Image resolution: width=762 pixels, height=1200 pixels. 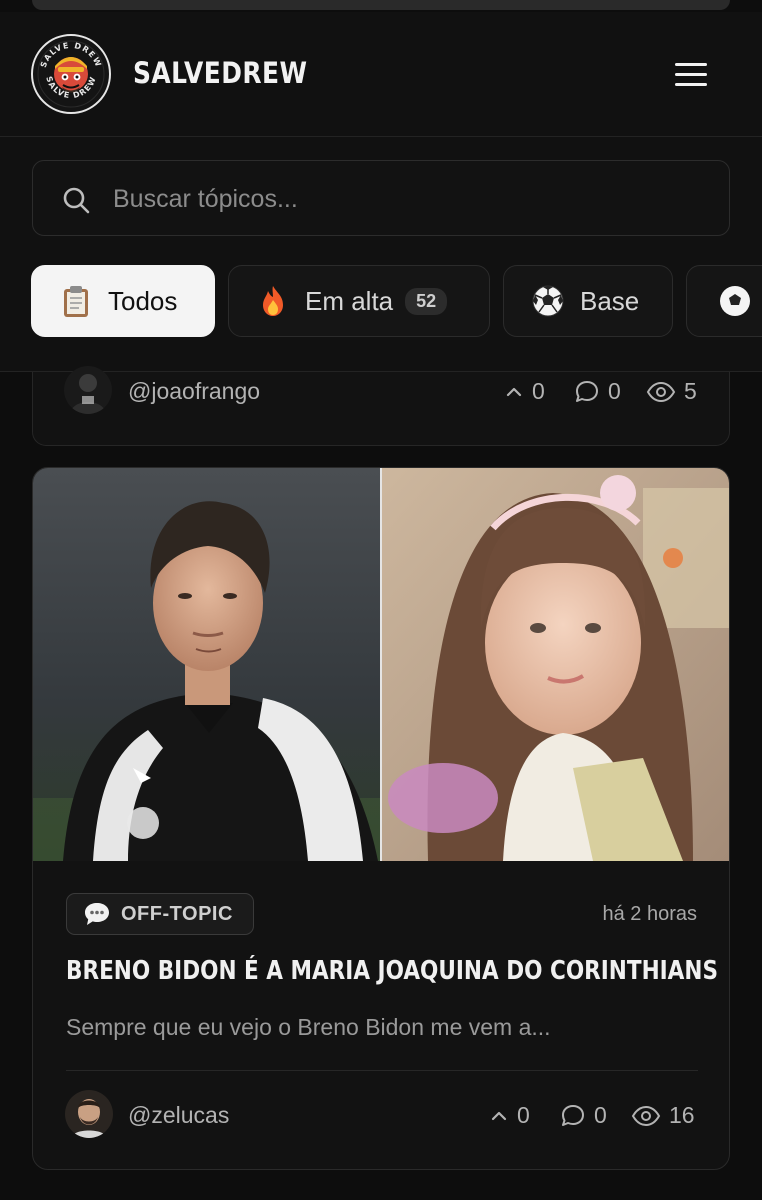 I want to click on logo-mascot-icon: SALVE DREW SALVE DREW, so click(x=71, y=74).